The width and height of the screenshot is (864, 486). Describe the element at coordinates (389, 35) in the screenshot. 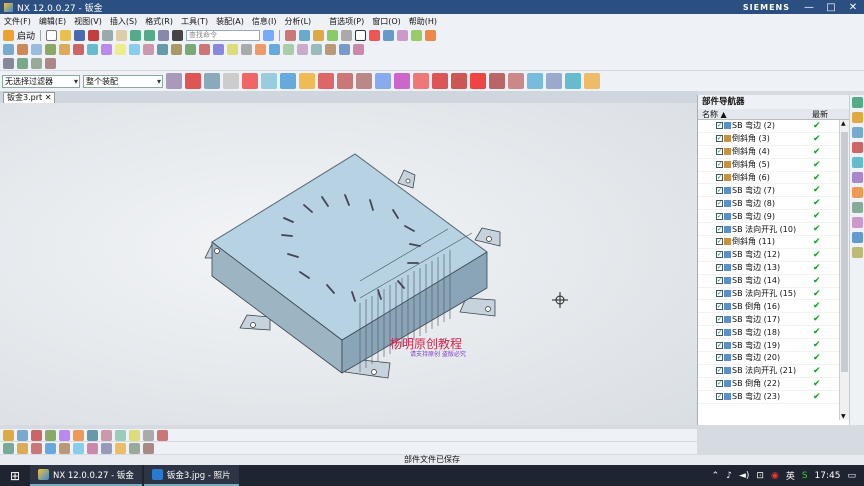

I see `orient-view-icon` at that location.